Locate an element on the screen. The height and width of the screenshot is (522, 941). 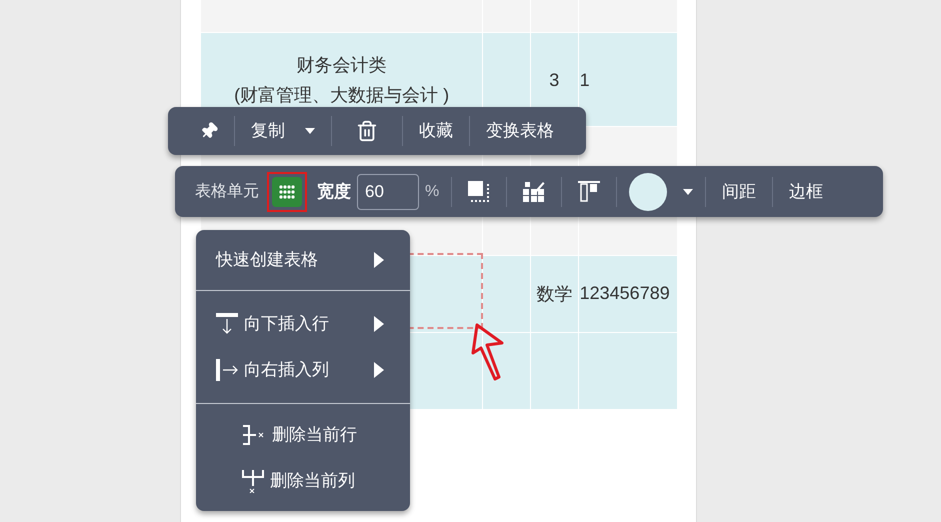
grid-dots-icon is located at coordinates (287, 191).